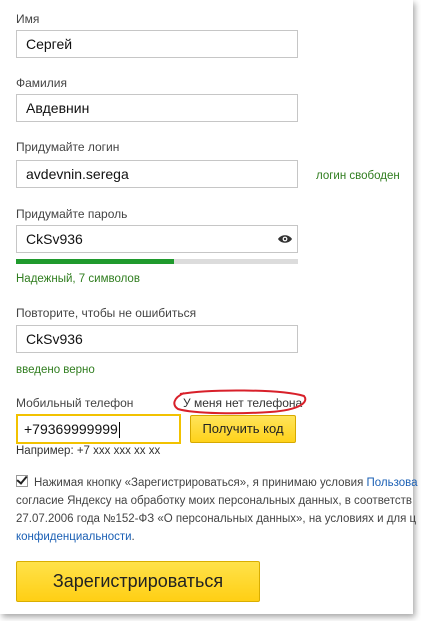 This screenshot has height=621, width=421. What do you see at coordinates (157, 174) in the screenshot?
I see `login-input: avdevnin.serega` at bounding box center [157, 174].